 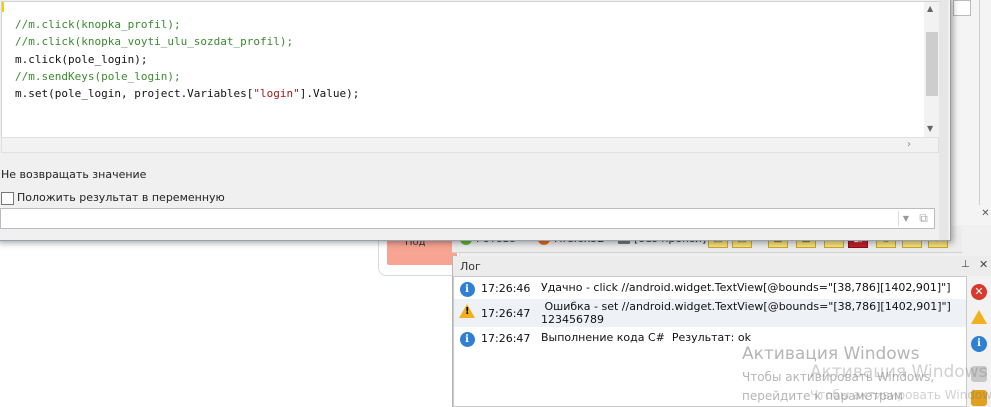 I want to click on background-divider, so click(x=979, y=102).